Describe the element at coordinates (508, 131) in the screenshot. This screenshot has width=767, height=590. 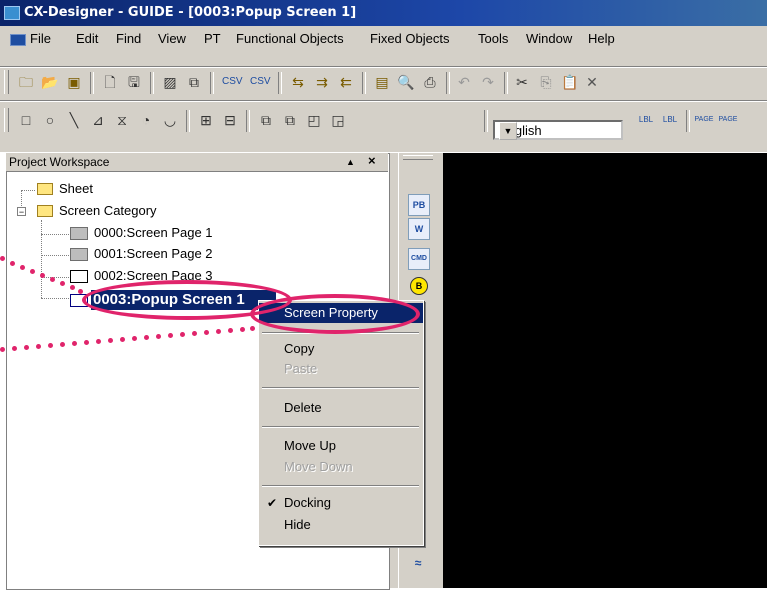
I see `chevron-down-icon: ▼` at that location.